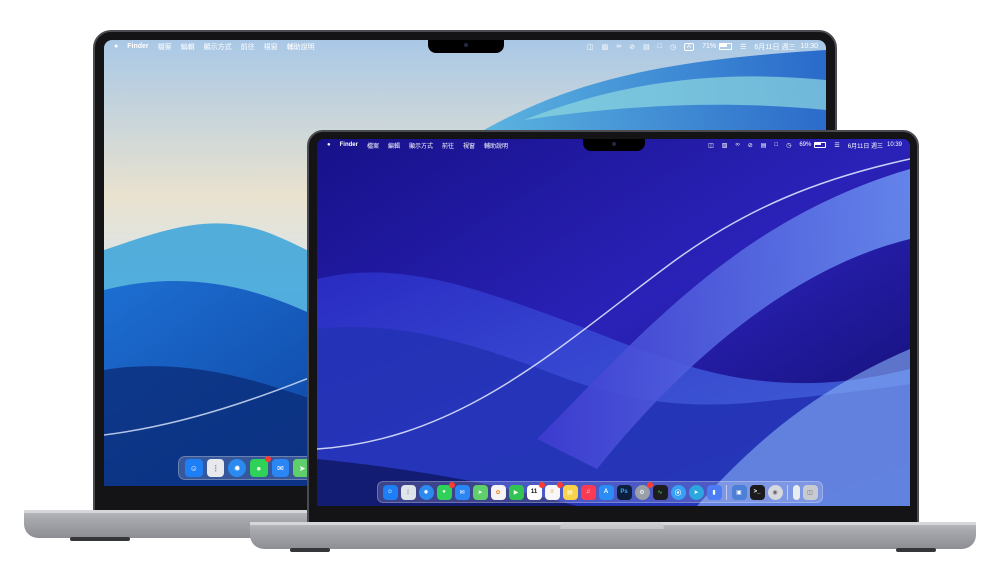 This screenshot has width=1000, height=571. What do you see at coordinates (739, 492) in the screenshot?
I see `dock-preview-icon: ▣` at bounding box center [739, 492].